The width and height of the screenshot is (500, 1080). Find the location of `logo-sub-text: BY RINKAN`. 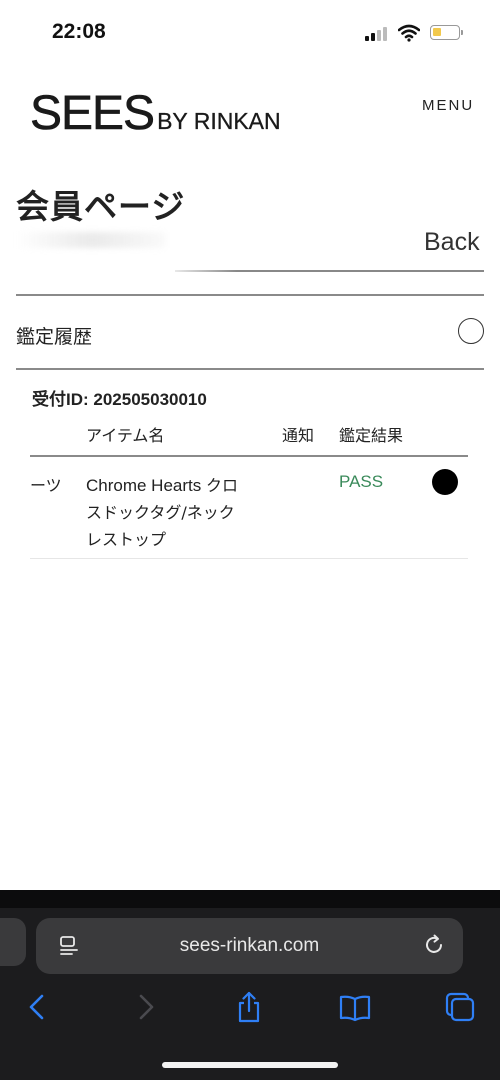

logo-sub-text: BY RINKAN is located at coordinates (219, 121).